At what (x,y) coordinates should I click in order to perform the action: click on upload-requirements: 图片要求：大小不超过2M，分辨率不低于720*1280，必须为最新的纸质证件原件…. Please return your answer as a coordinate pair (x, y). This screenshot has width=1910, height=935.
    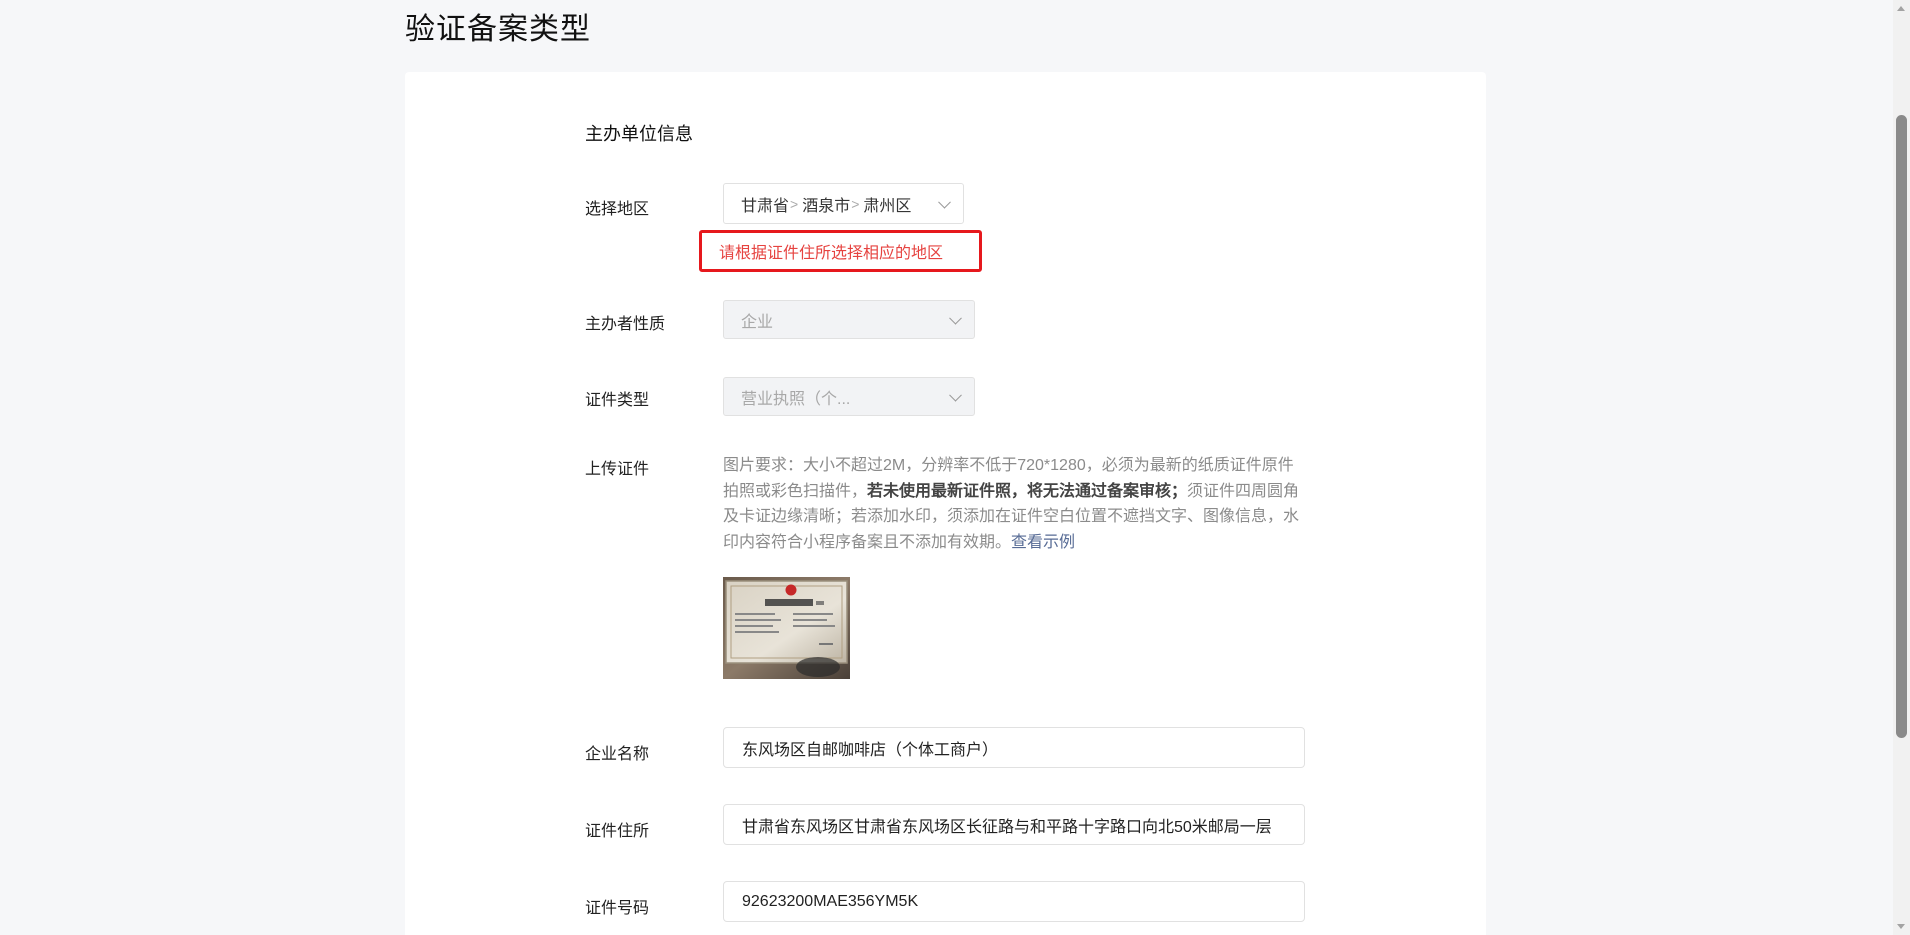
    Looking at the image, I should click on (1013, 504).